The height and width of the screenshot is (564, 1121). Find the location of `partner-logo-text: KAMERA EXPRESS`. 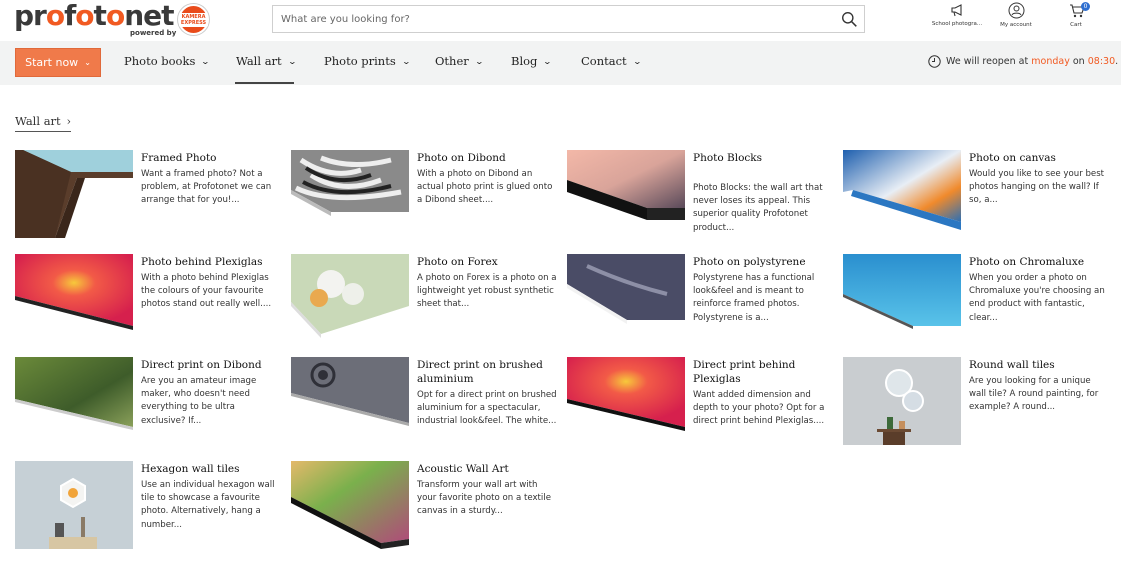

partner-logo-text: KAMERA EXPRESS is located at coordinates (193, 19).